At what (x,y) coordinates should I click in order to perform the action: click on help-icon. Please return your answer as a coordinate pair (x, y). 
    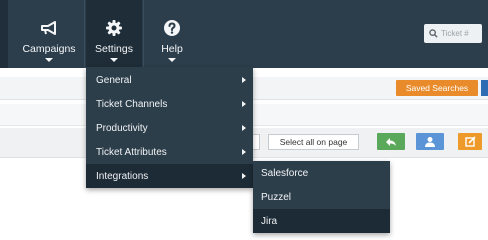
    Looking at the image, I should click on (172, 28).